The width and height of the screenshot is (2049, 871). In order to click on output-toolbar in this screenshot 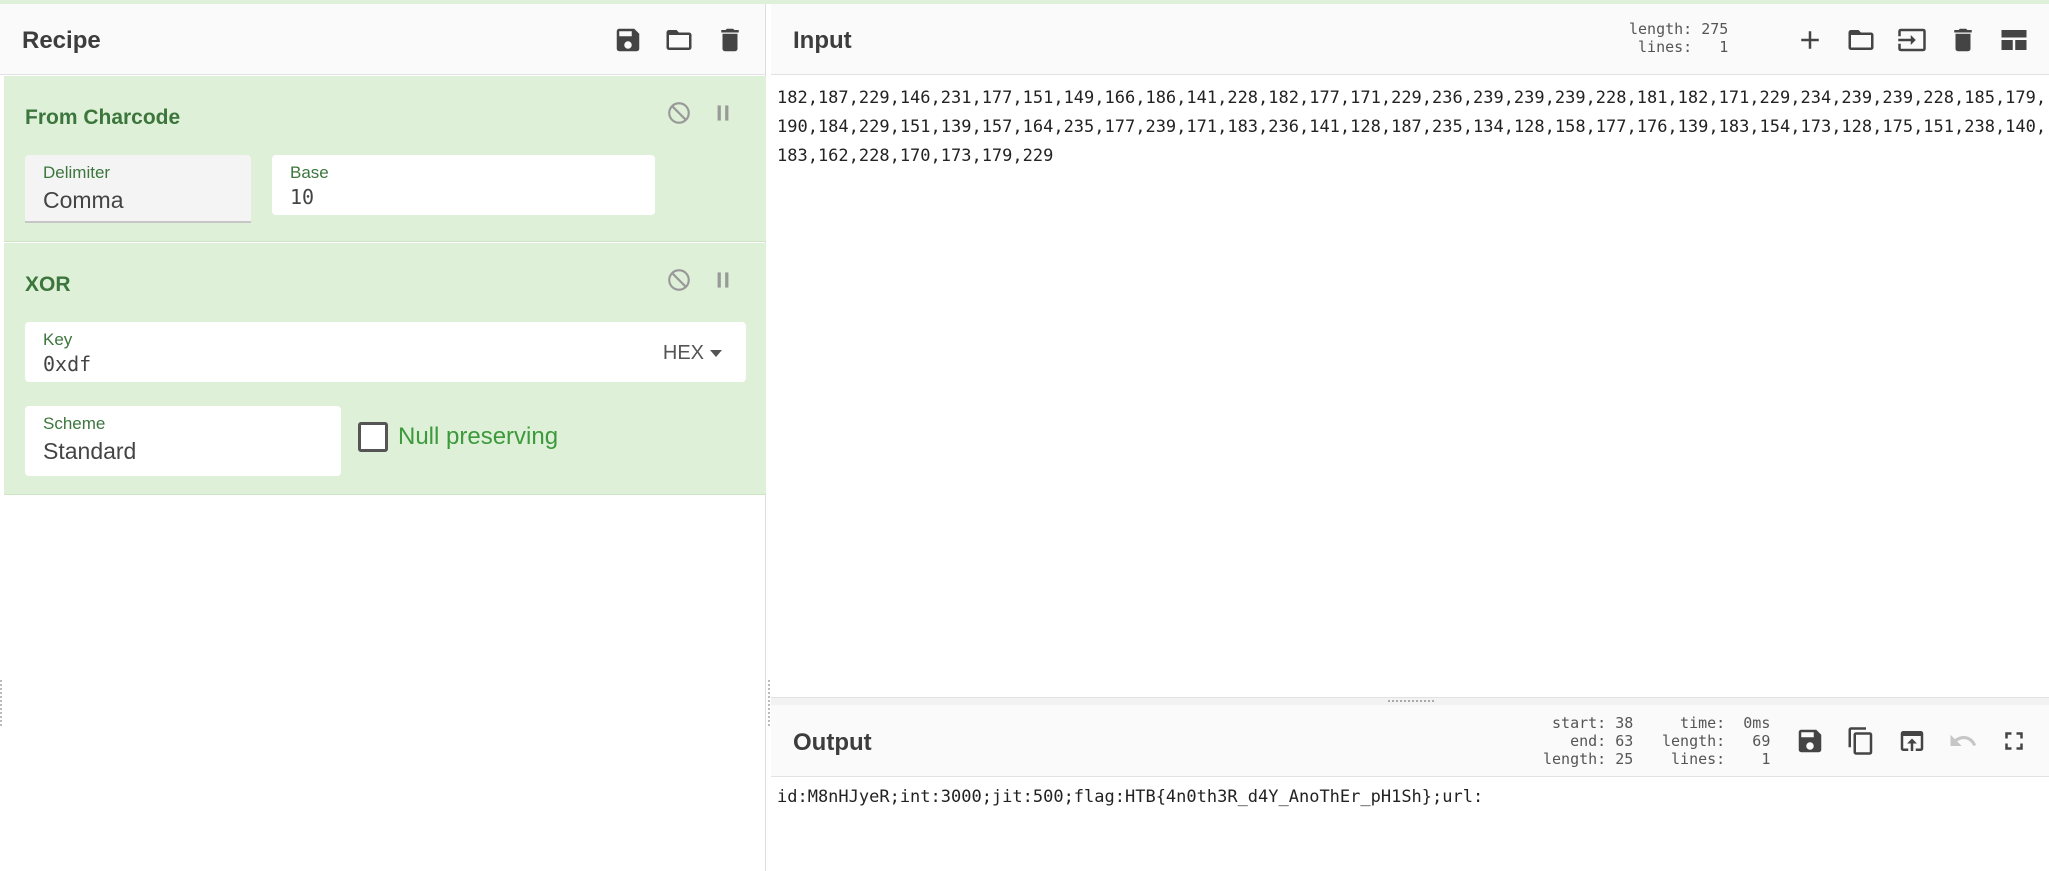, I will do `click(1911, 741)`.